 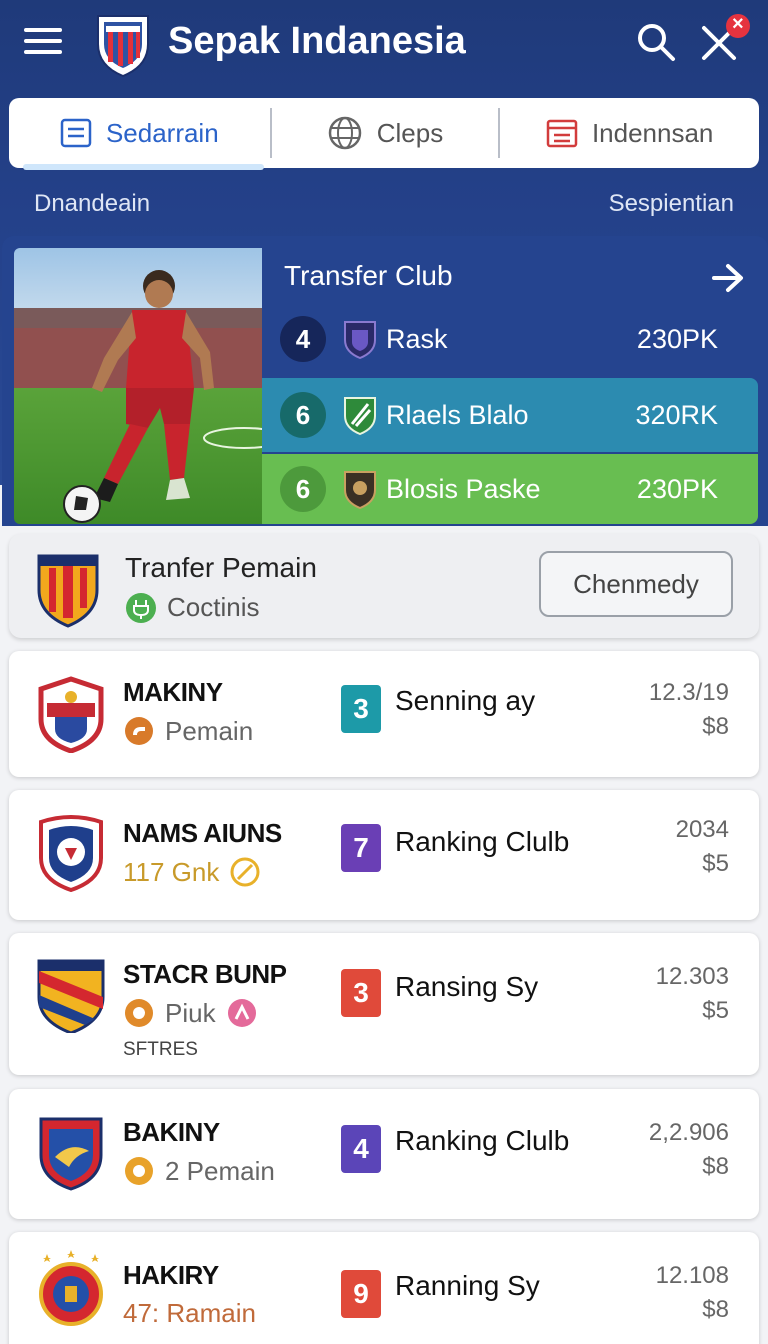 I want to click on arrow-right-icon, so click(x=728, y=278).